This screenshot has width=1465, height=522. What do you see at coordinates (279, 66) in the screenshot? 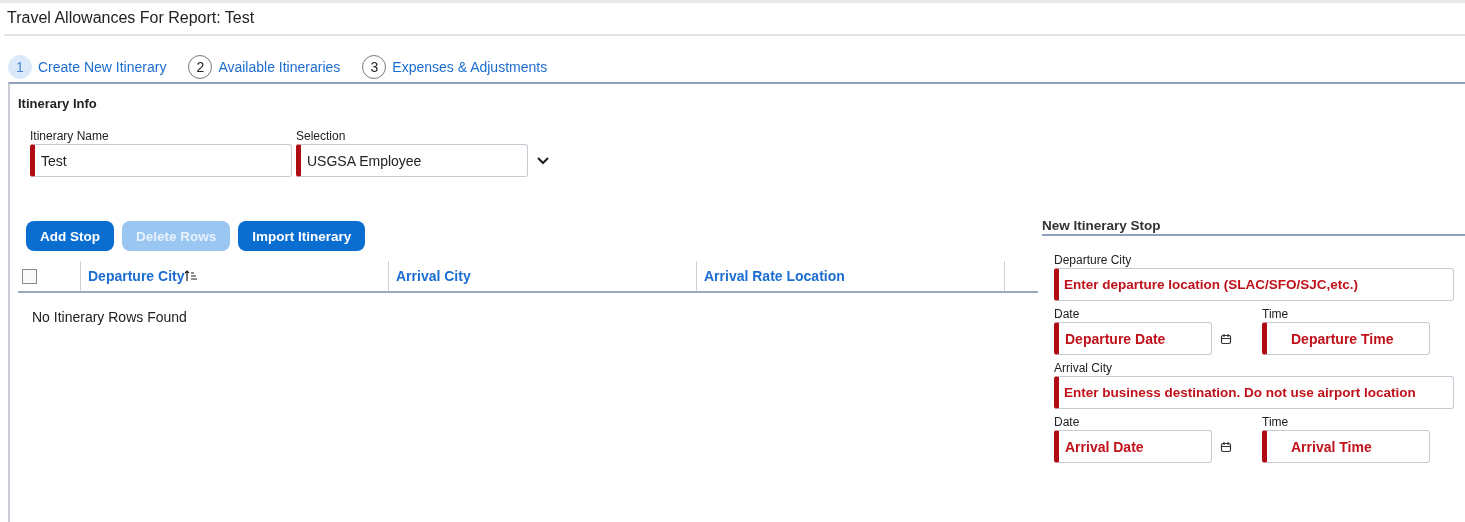
I see `step-link: Available Itineraries` at bounding box center [279, 66].